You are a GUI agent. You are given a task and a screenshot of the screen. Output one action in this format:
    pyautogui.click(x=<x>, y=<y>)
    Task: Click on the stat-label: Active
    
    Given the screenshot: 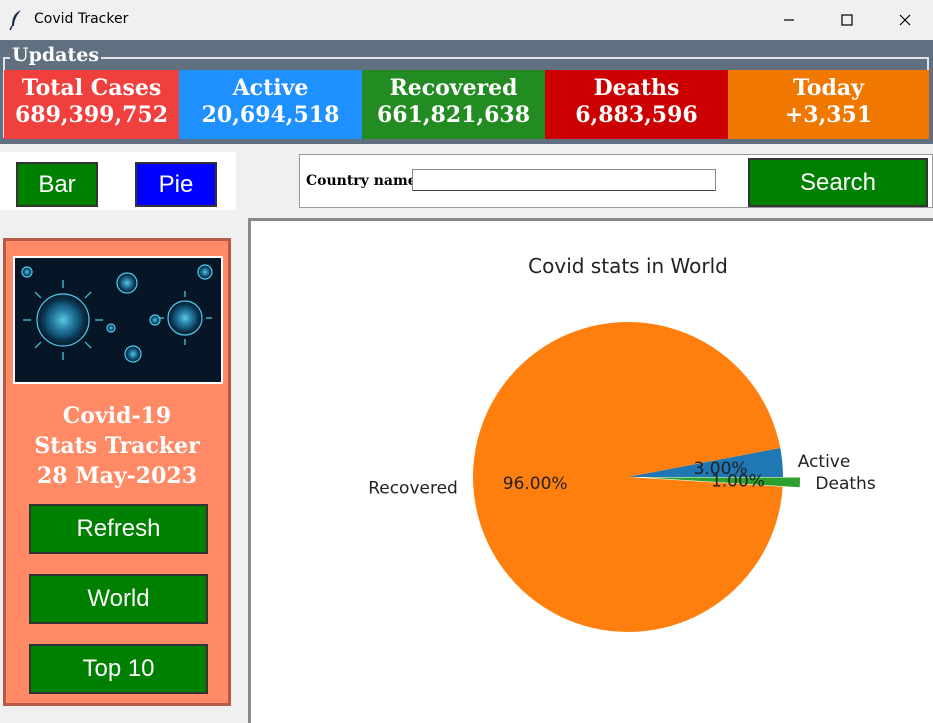 What is the action you would take?
    pyautogui.click(x=270, y=88)
    